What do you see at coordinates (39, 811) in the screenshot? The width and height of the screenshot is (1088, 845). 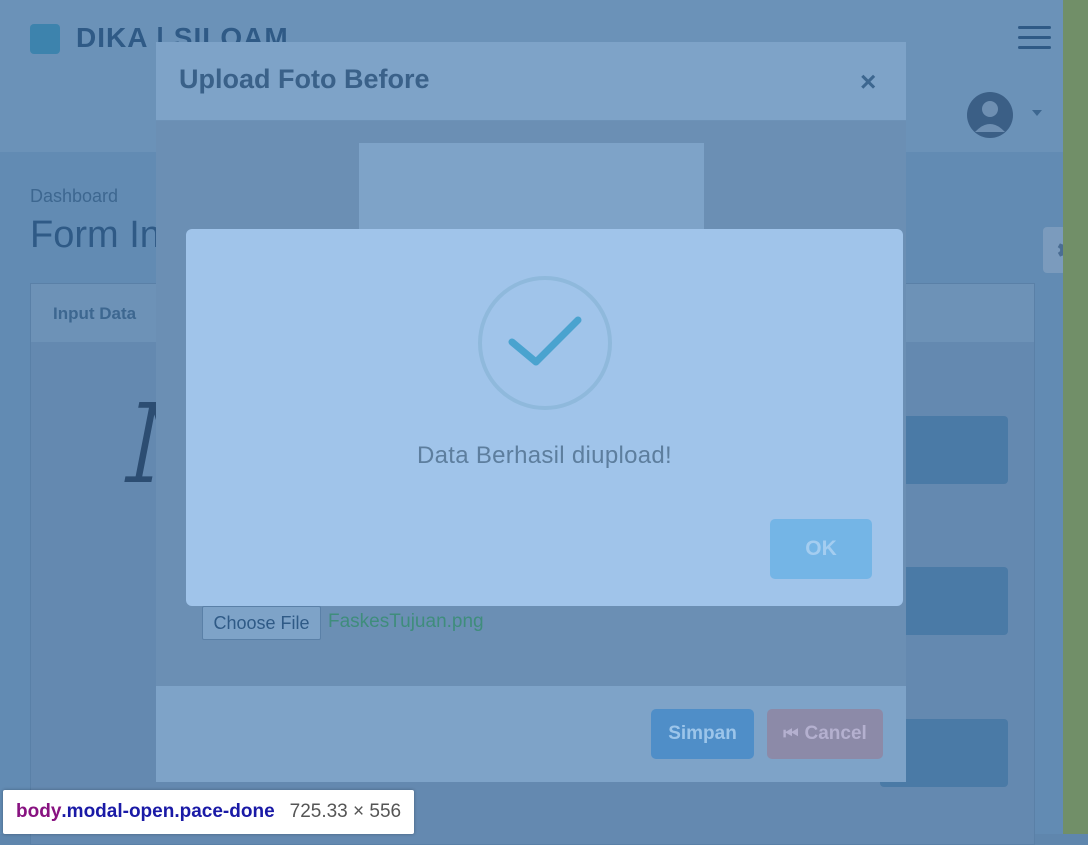 I see `tooltip-tag: body` at bounding box center [39, 811].